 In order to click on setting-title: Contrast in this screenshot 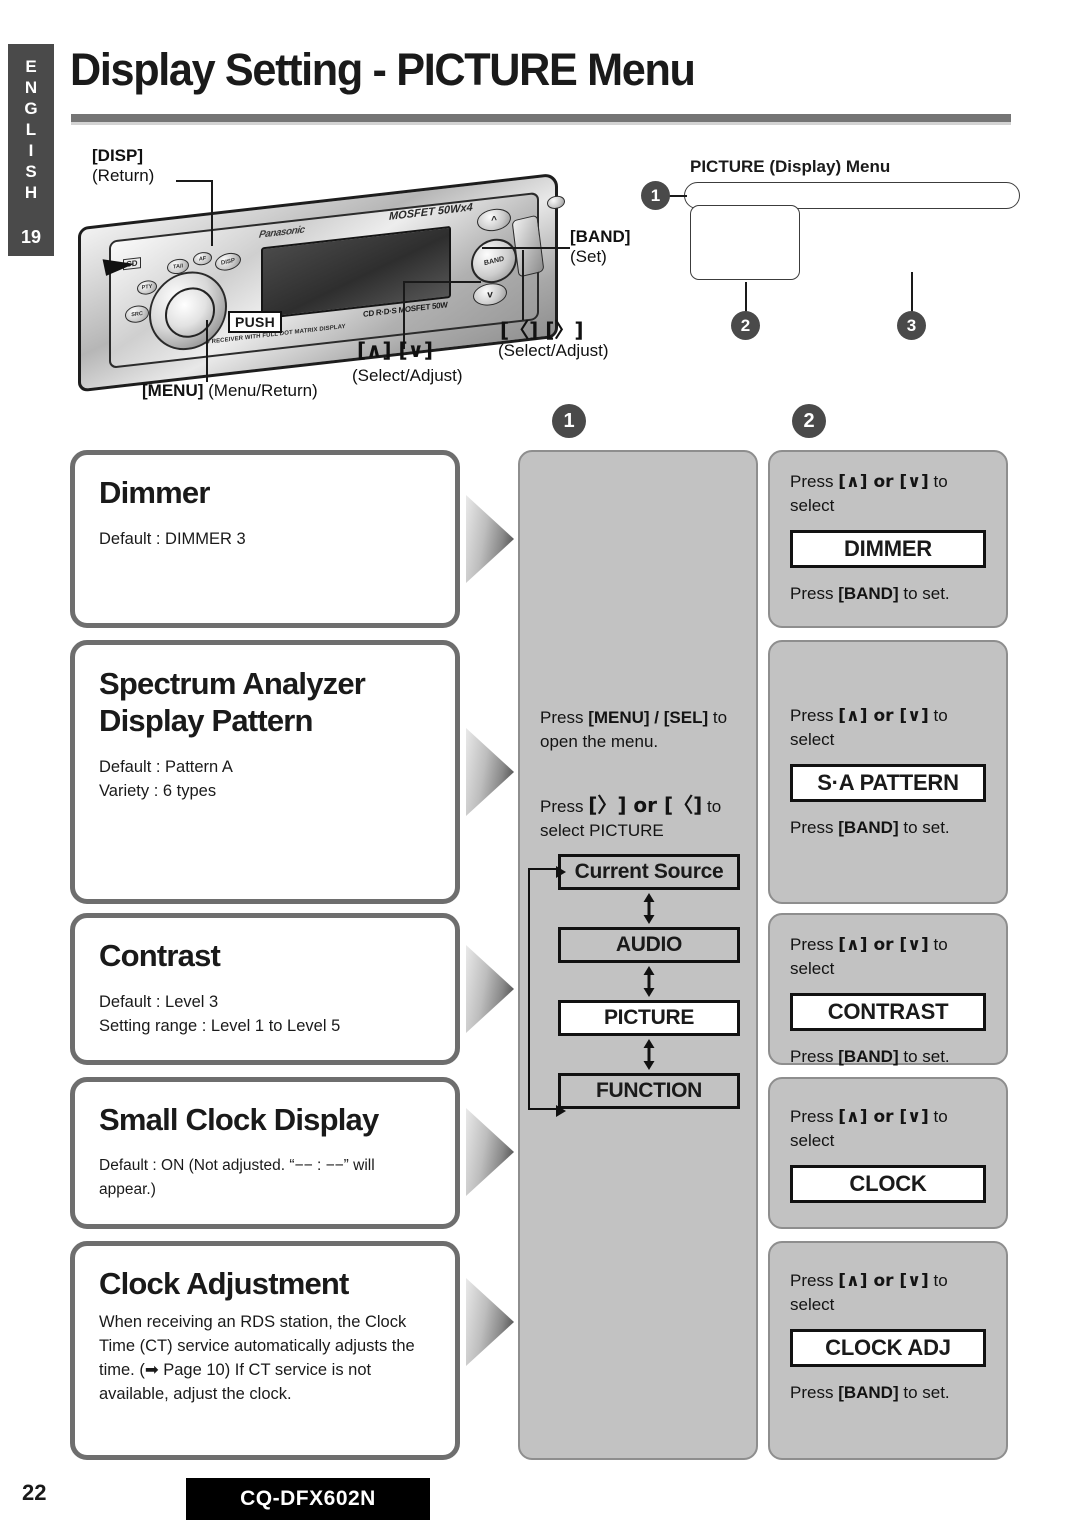, I will do `click(160, 955)`.